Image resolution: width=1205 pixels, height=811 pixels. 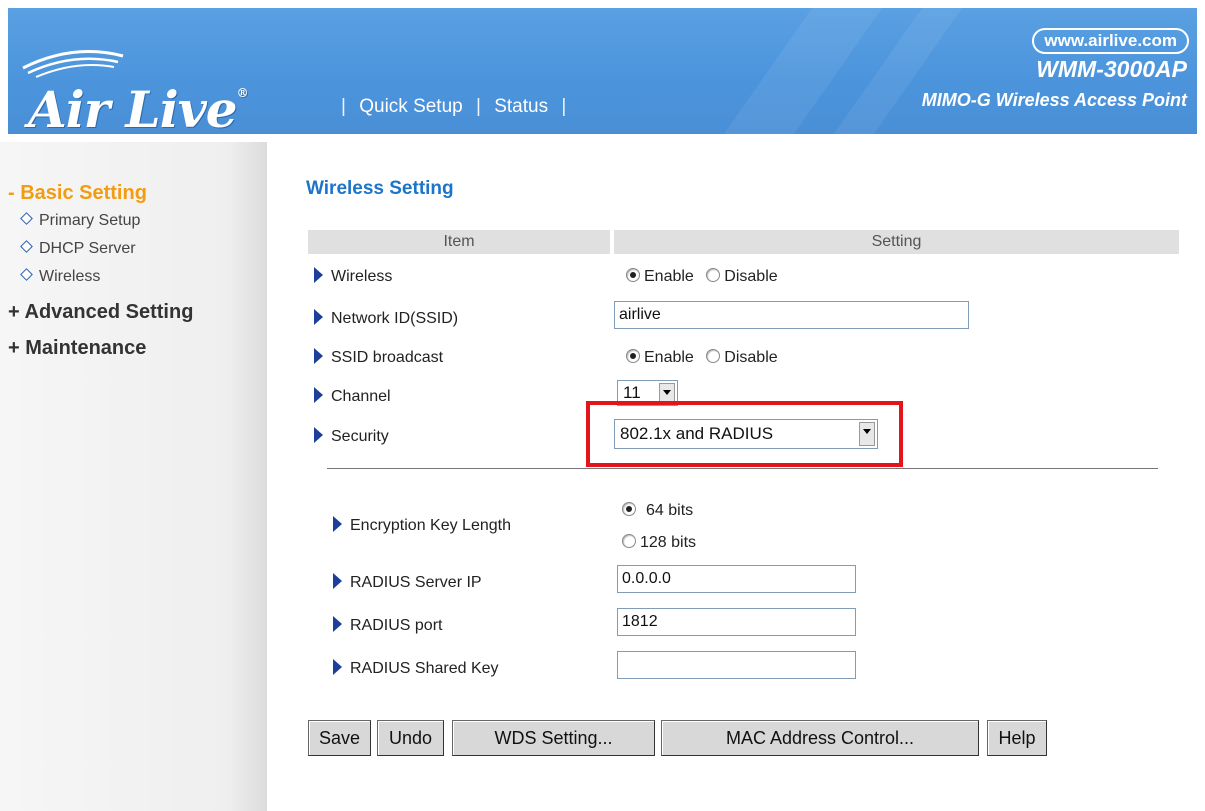 What do you see at coordinates (1017, 738) in the screenshot?
I see `help-button: Help` at bounding box center [1017, 738].